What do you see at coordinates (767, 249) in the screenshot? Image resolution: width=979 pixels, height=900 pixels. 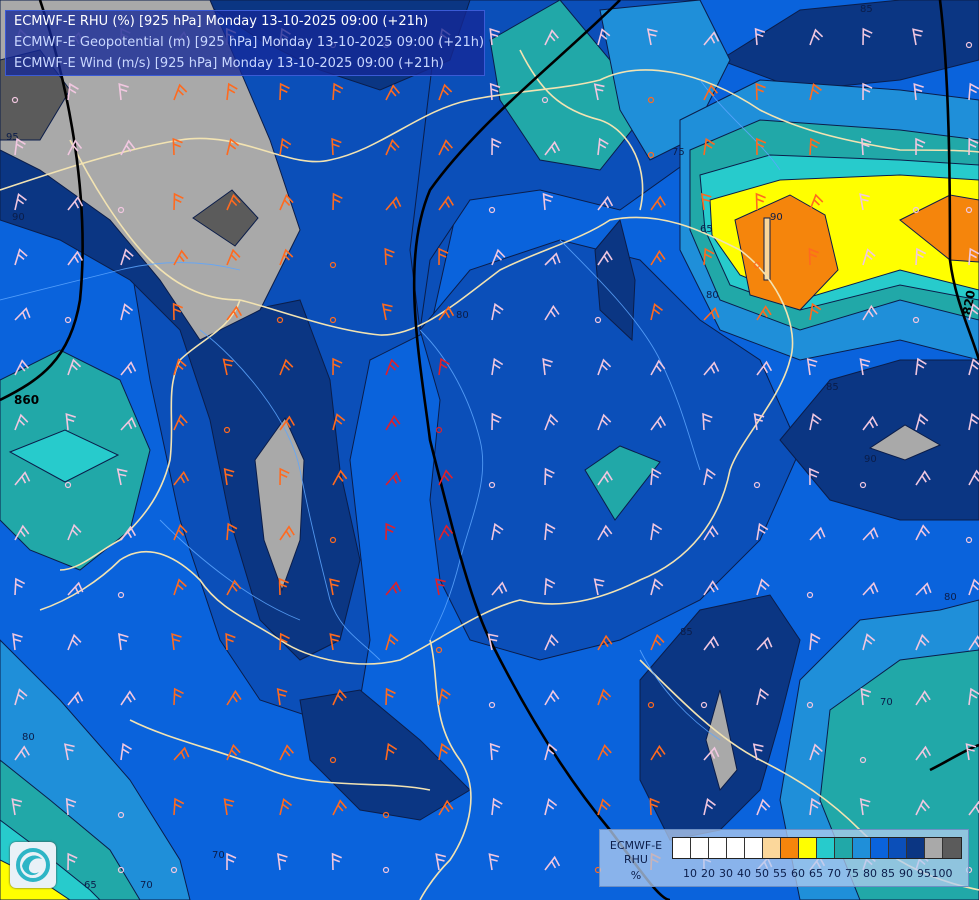 I see `rhu-band-50-sliver` at bounding box center [767, 249].